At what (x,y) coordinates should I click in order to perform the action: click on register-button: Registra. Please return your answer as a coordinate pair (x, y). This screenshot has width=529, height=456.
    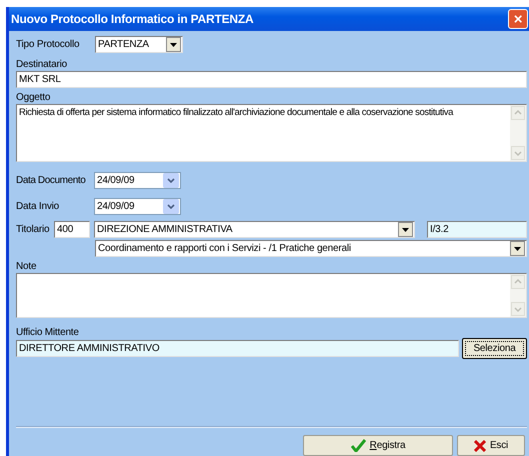
    Looking at the image, I should click on (378, 445).